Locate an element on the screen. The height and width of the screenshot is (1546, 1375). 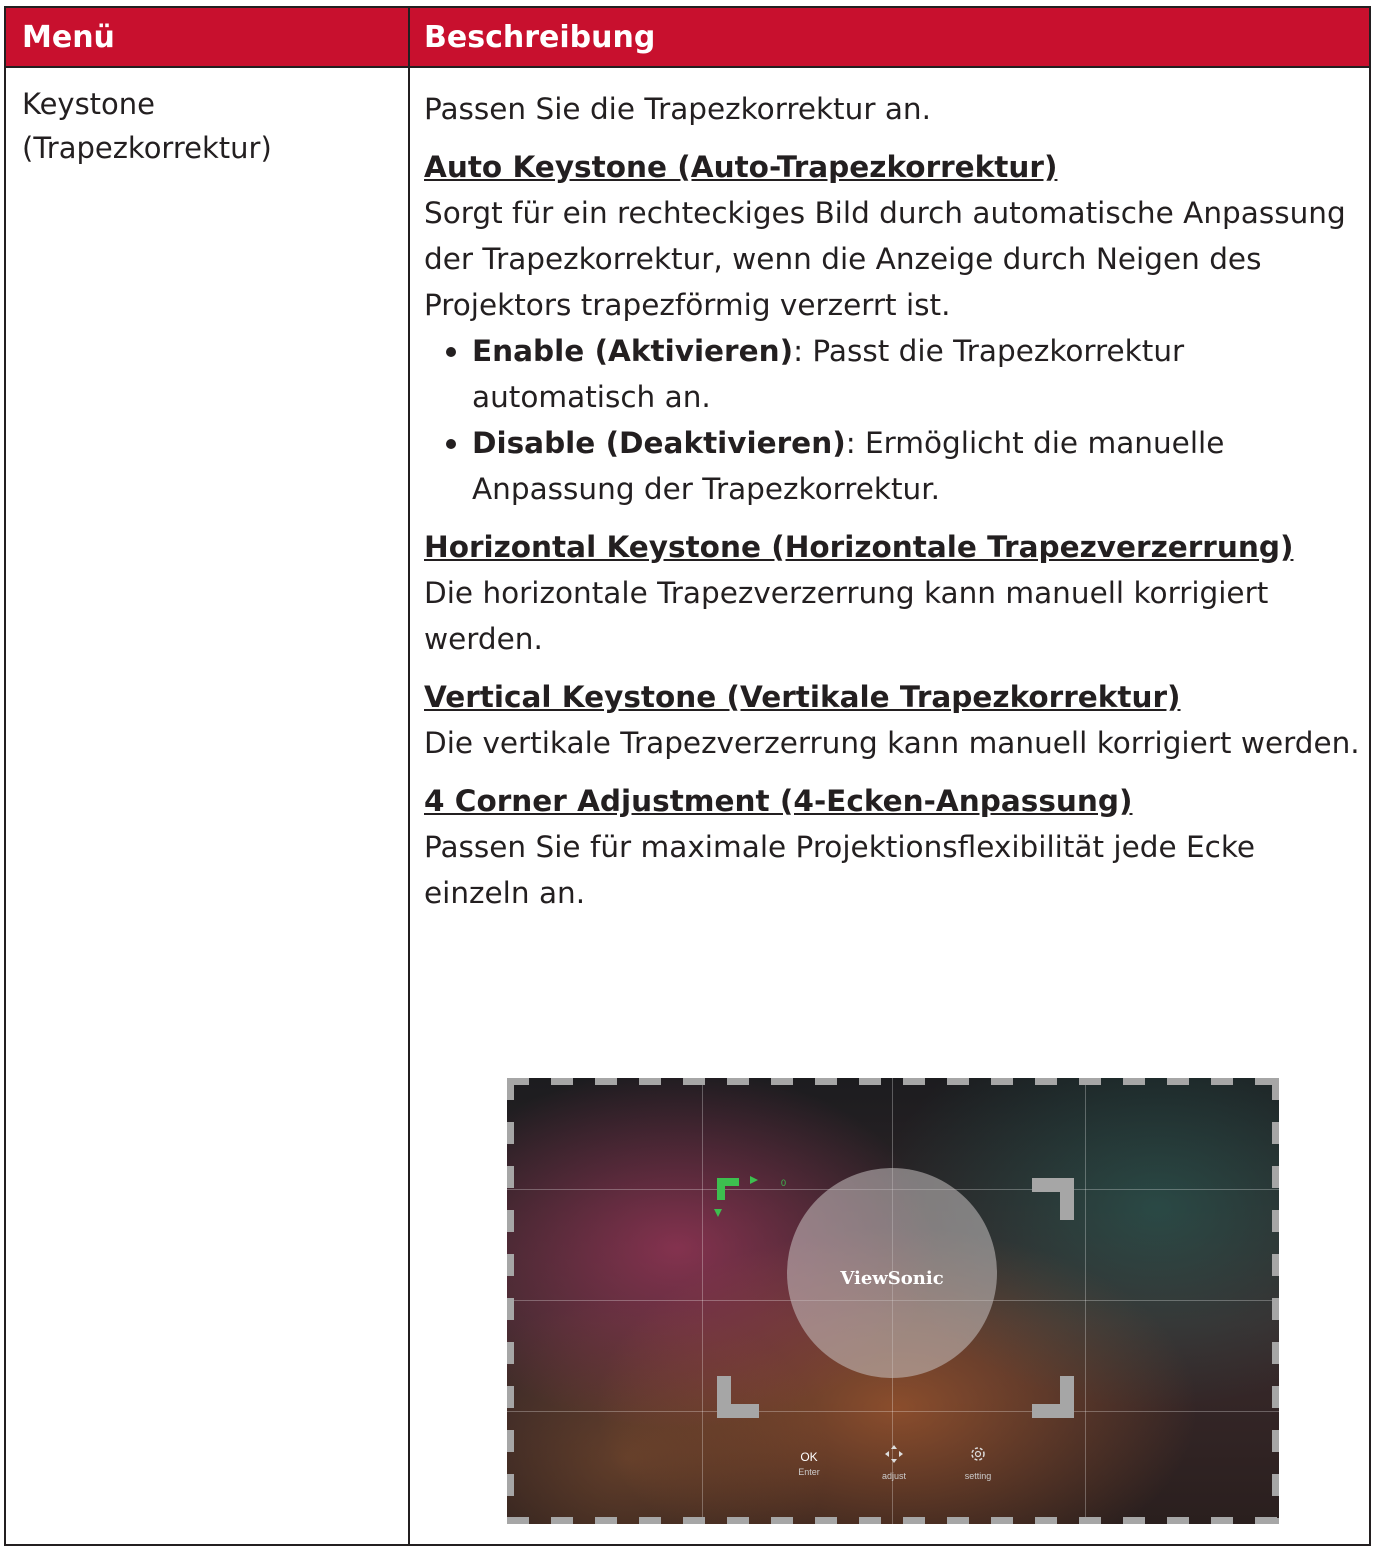
offset-counter: 0 is located at coordinates (784, 1183).